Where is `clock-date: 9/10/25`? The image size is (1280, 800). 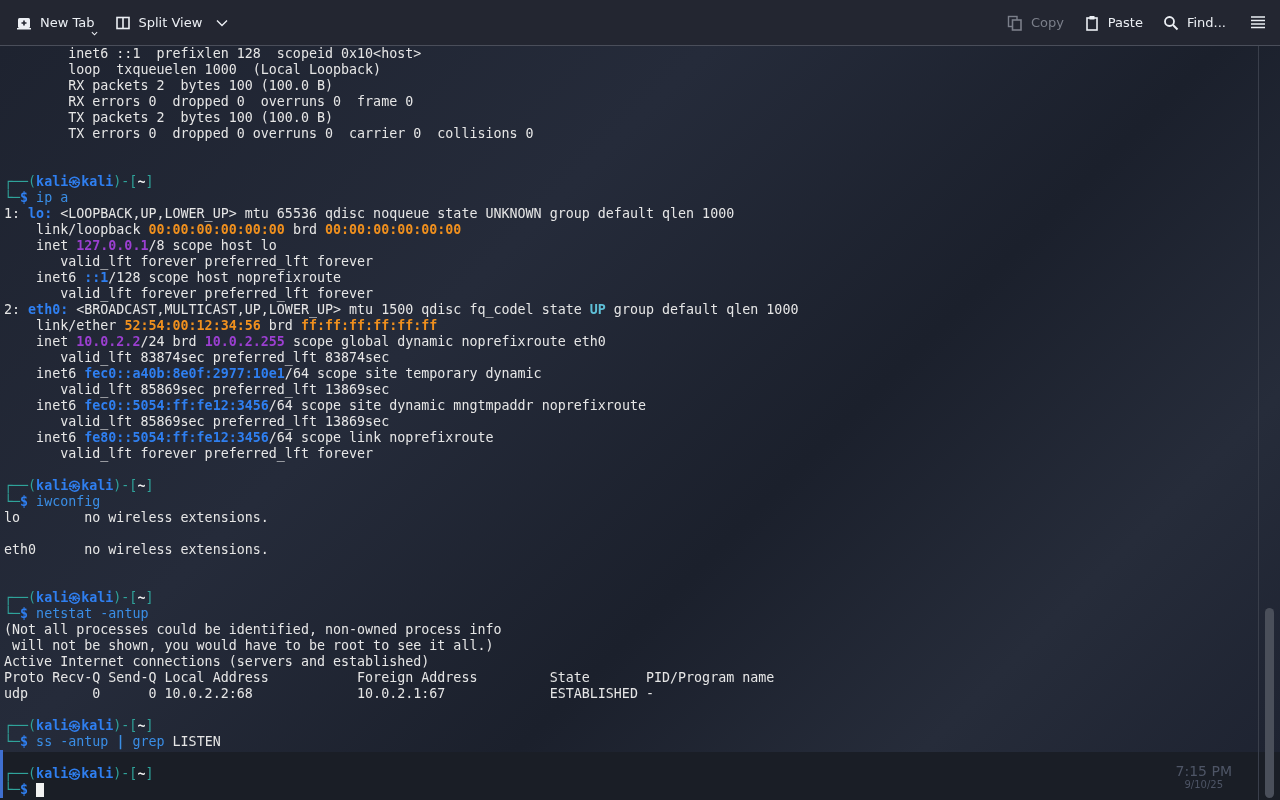
clock-date: 9/10/25 is located at coordinates (1204, 784).